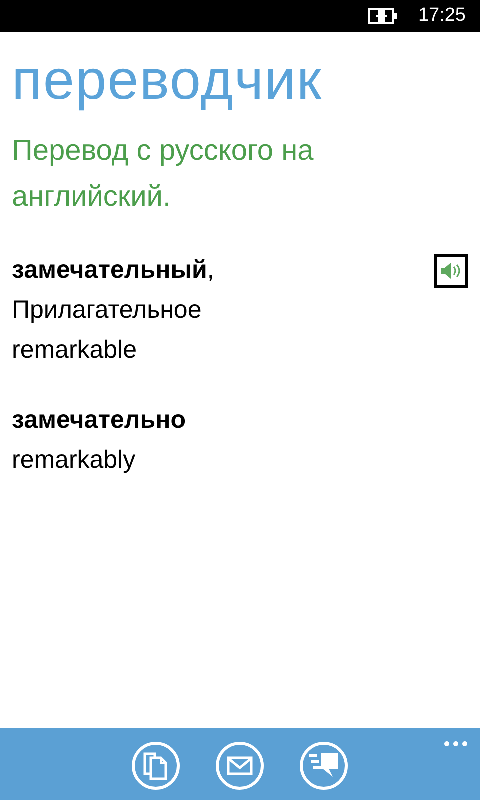 The height and width of the screenshot is (800, 480). Describe the element at coordinates (442, 16) in the screenshot. I see `clock-time: 17:25` at that location.